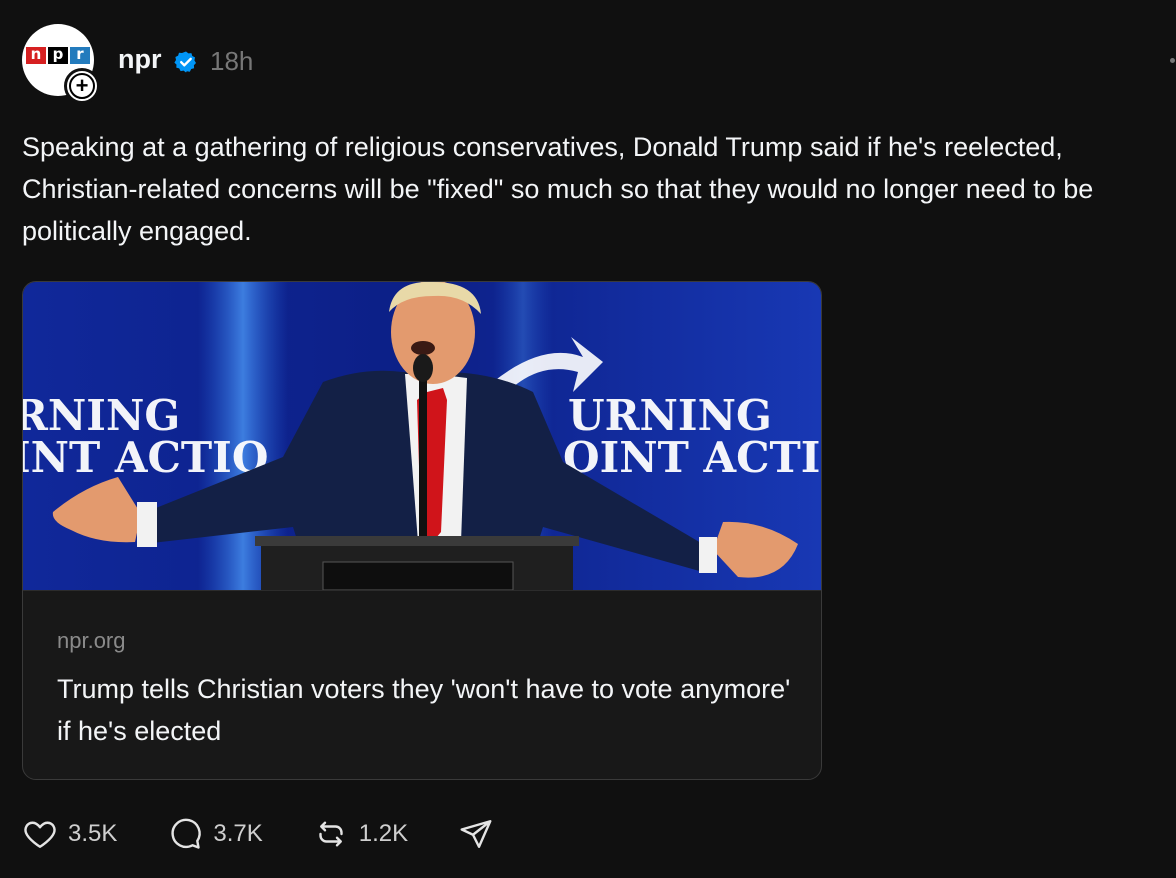 The image size is (1176, 878). I want to click on avatar-container: n p r +, so click(61, 64).